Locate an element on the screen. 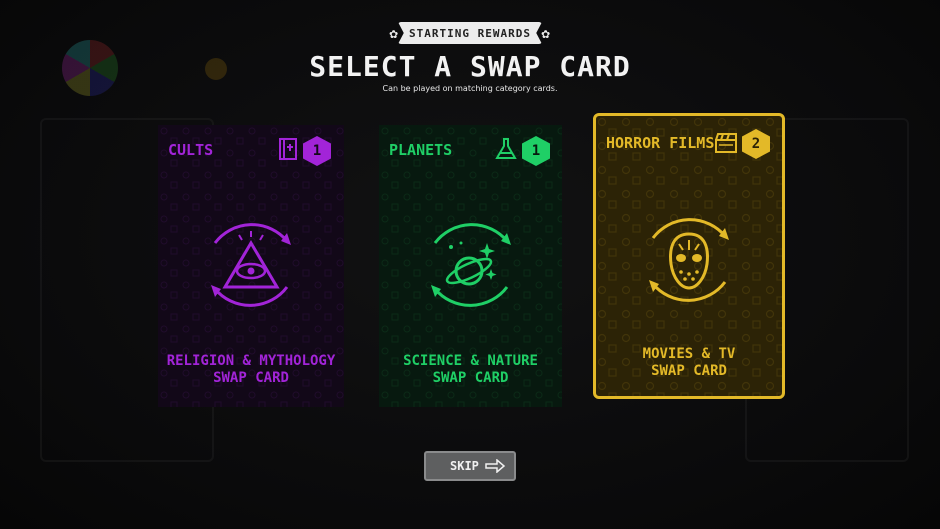 This screenshot has width=940, height=529. banner-flourish-left: ✿ is located at coordinates (394, 34).